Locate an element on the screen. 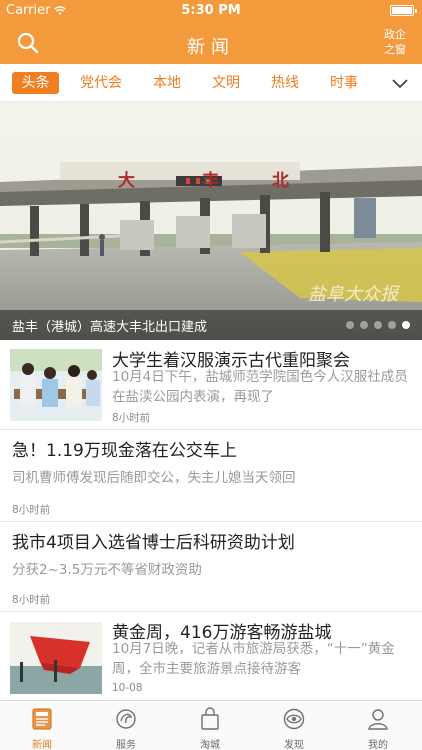  top-bar: Carrier 5:30 PM 新闻 政企 之窗 is located at coordinates (211, 32).